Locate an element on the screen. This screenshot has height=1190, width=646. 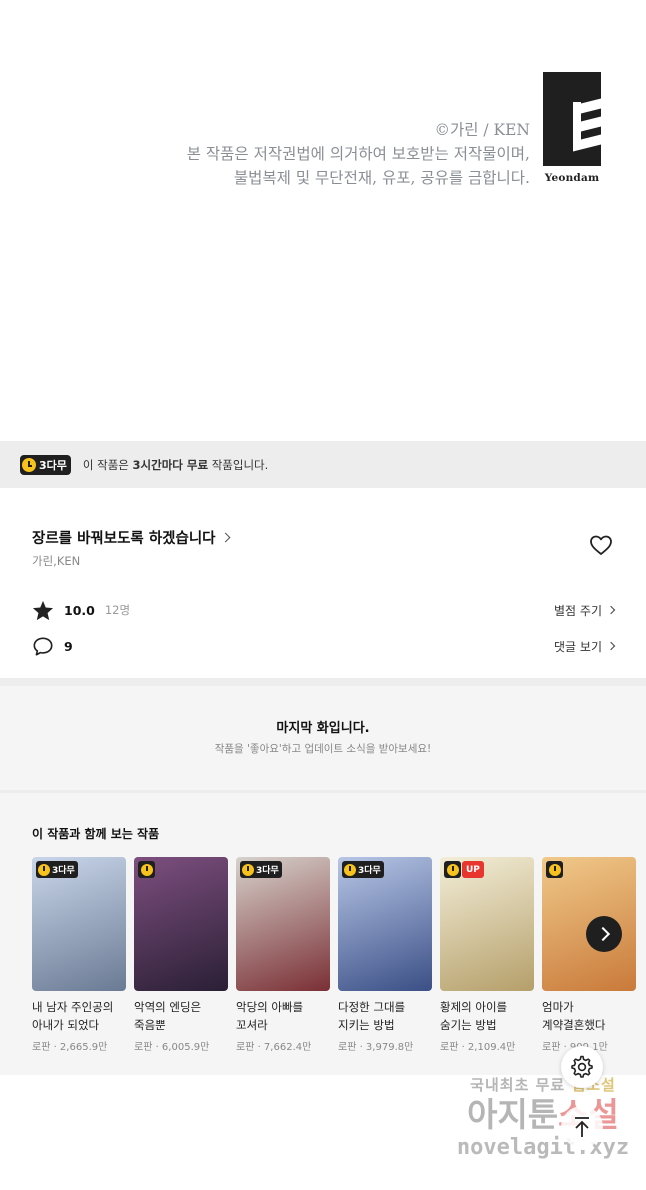
scroll-top-button is located at coordinates (582, 1127).